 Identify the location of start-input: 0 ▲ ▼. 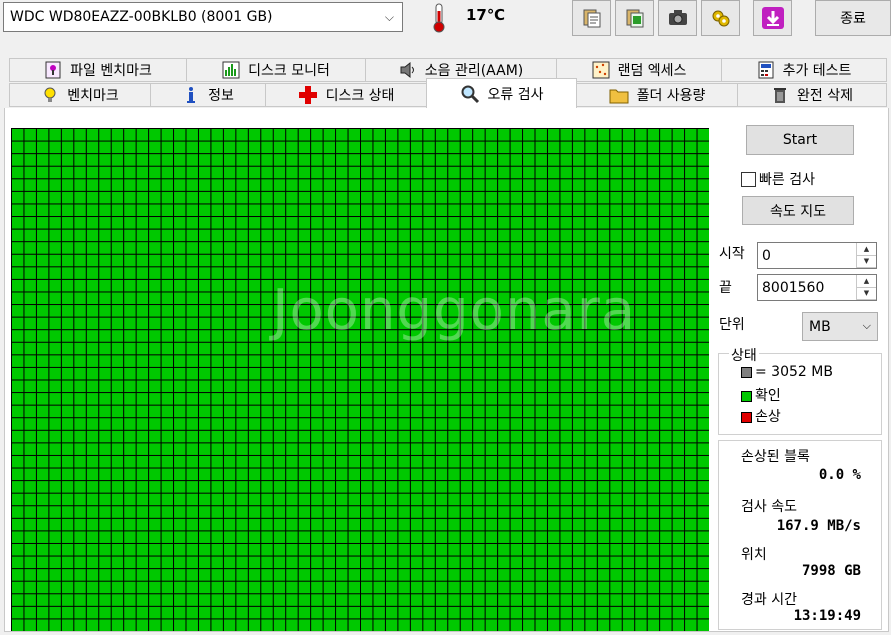
(817, 255).